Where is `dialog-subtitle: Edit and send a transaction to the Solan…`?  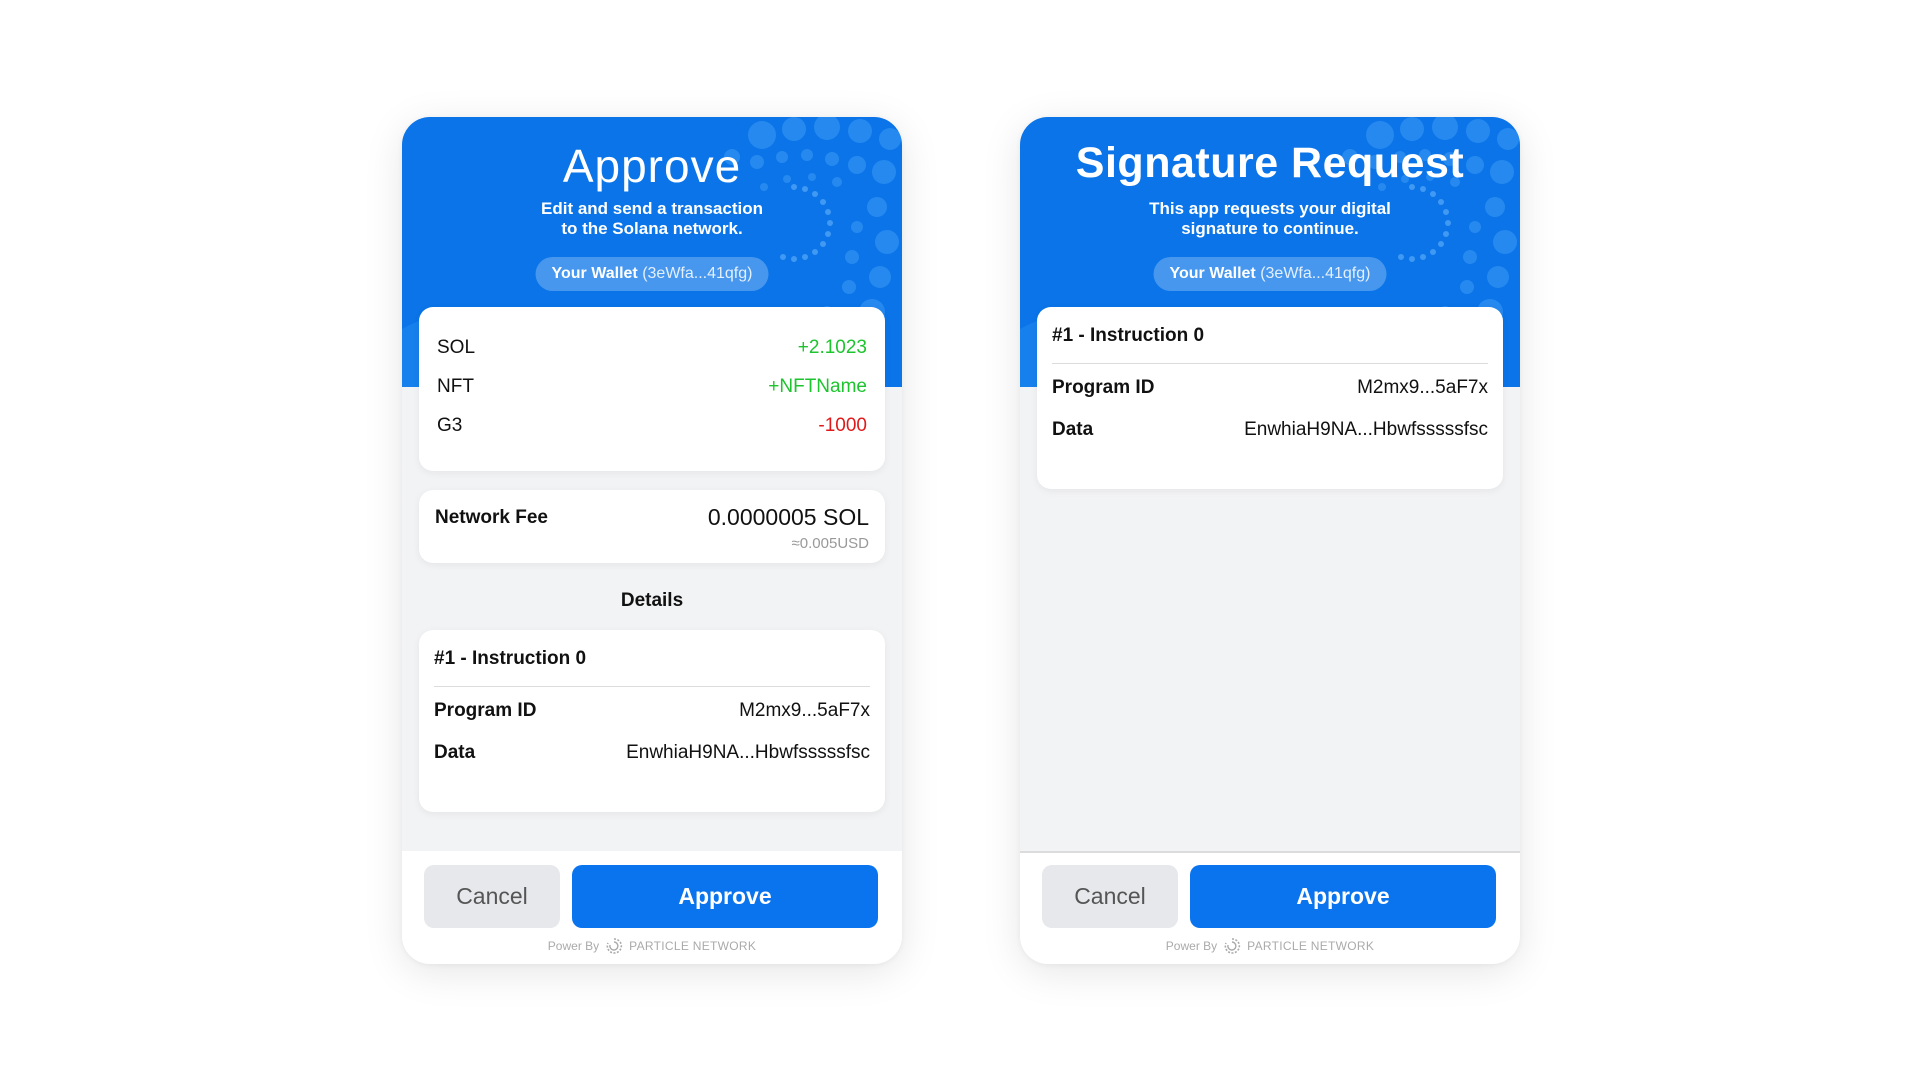
dialog-subtitle: Edit and send a transaction to the Solan… is located at coordinates (652, 218).